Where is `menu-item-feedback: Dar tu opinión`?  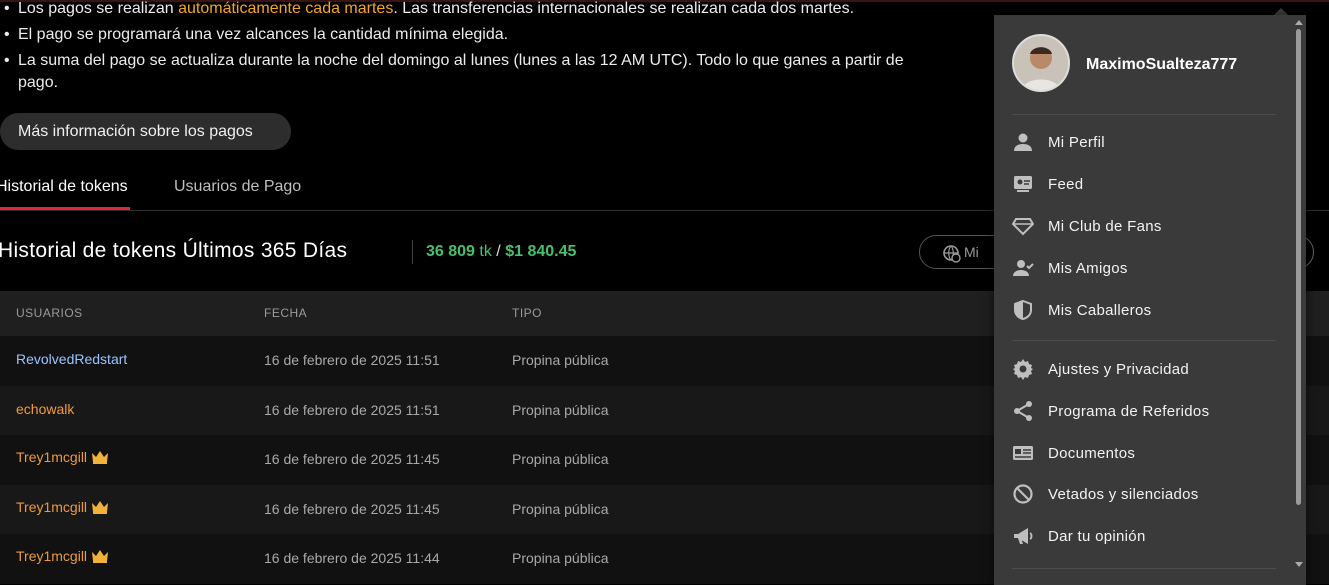
menu-item-feedback: Dar tu opinión is located at coordinates (1144, 536).